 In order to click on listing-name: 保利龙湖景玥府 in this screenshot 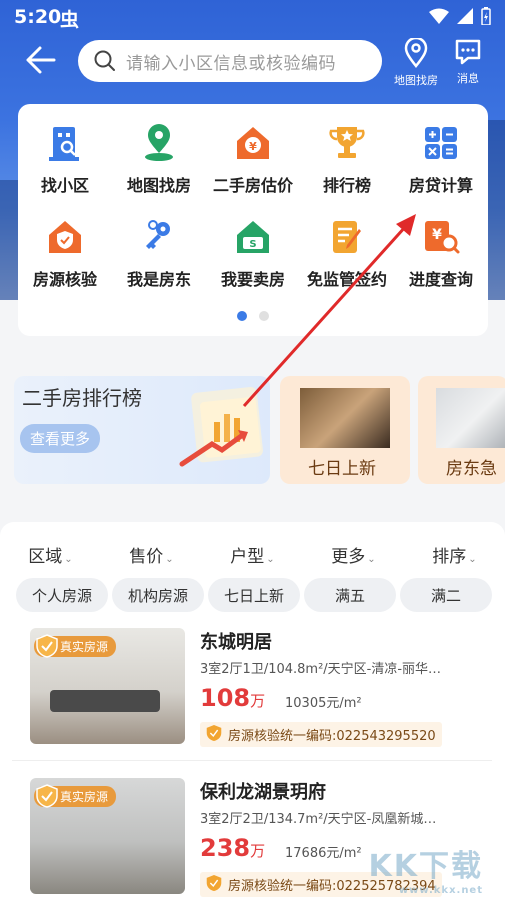, I will do `click(263, 792)`.